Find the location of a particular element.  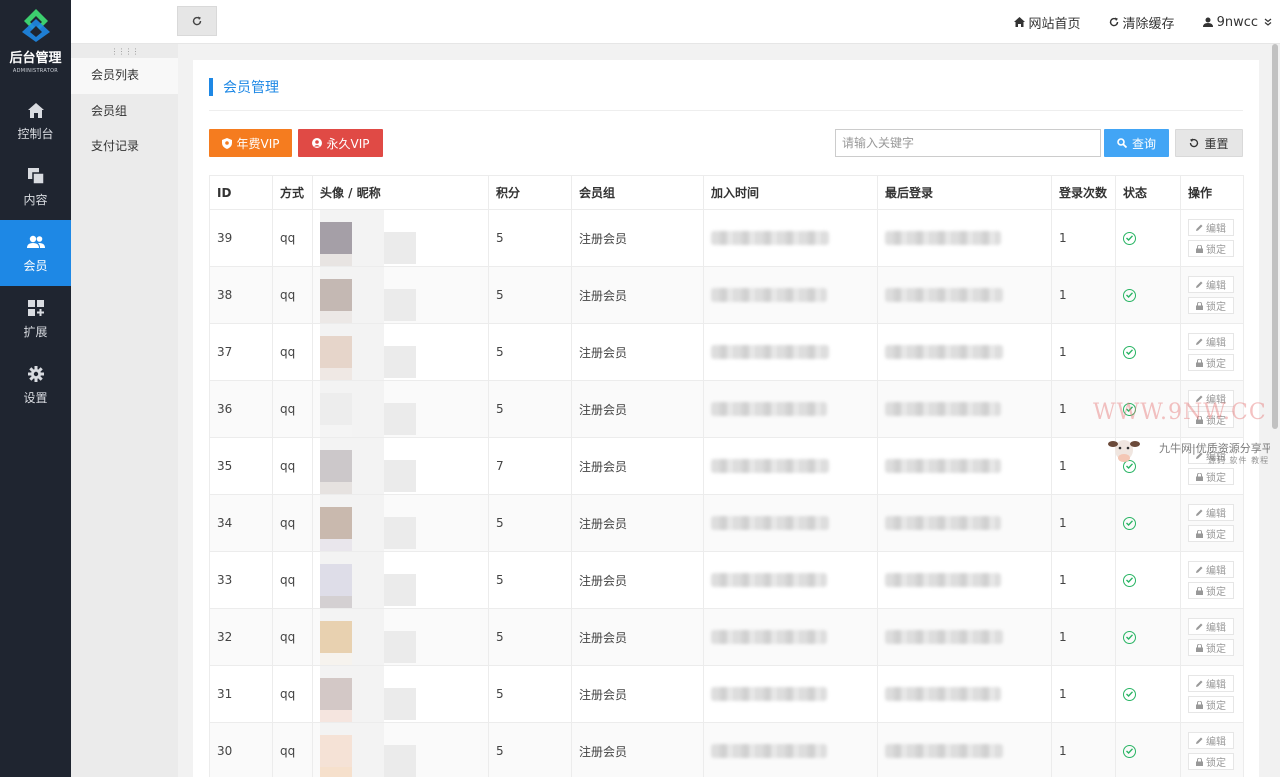

cell-points: 5 is located at coordinates (530, 694).